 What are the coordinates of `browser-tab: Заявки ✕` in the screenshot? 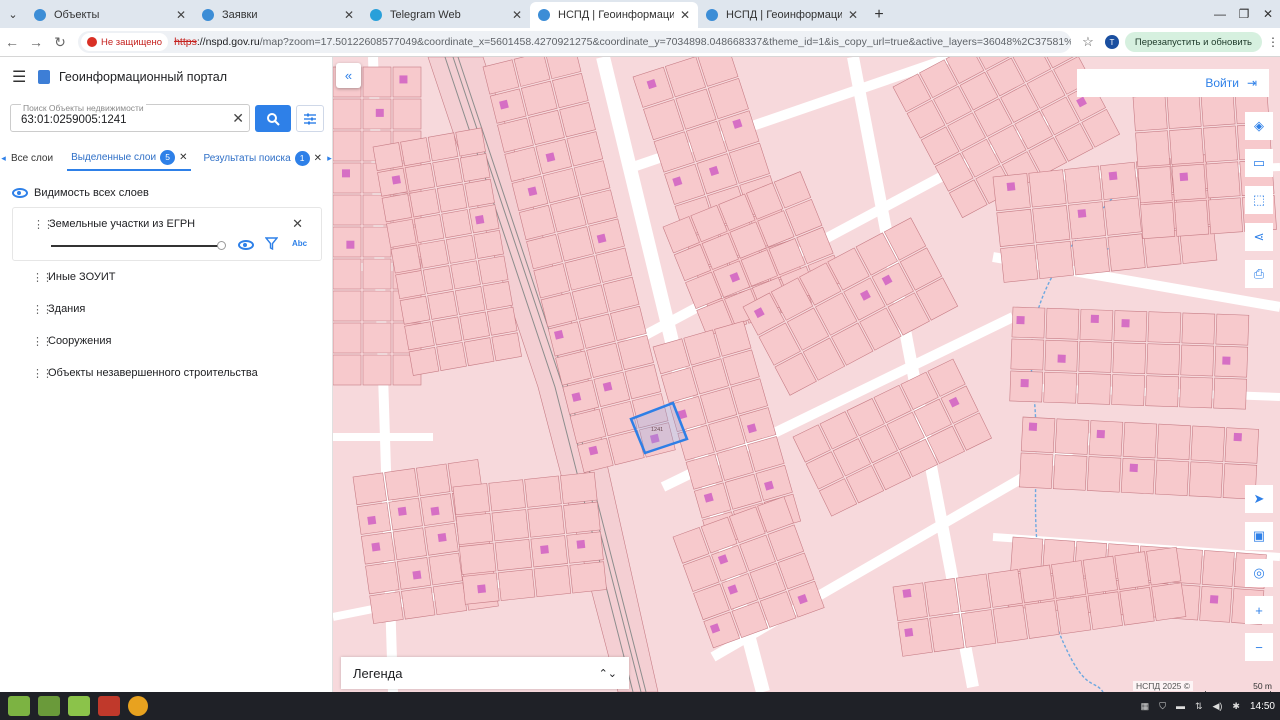 It's located at (278, 15).